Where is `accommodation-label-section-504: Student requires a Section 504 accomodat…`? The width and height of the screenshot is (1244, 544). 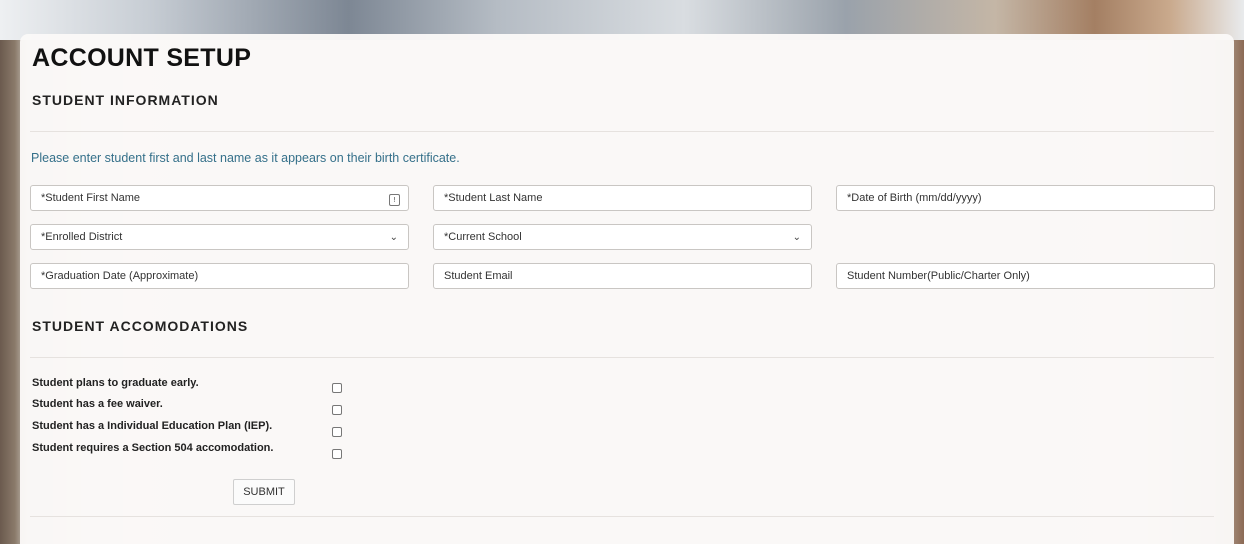 accommodation-label-section-504: Student requires a Section 504 accomodat… is located at coordinates (153, 448).